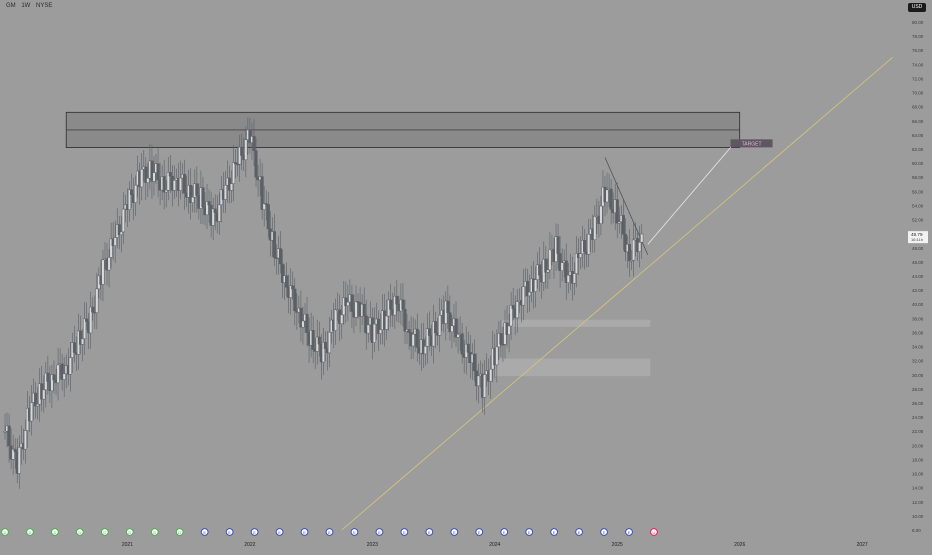  Describe the element at coordinates (918, 502) in the screenshot. I see `price-axis-label: 12.00` at that location.